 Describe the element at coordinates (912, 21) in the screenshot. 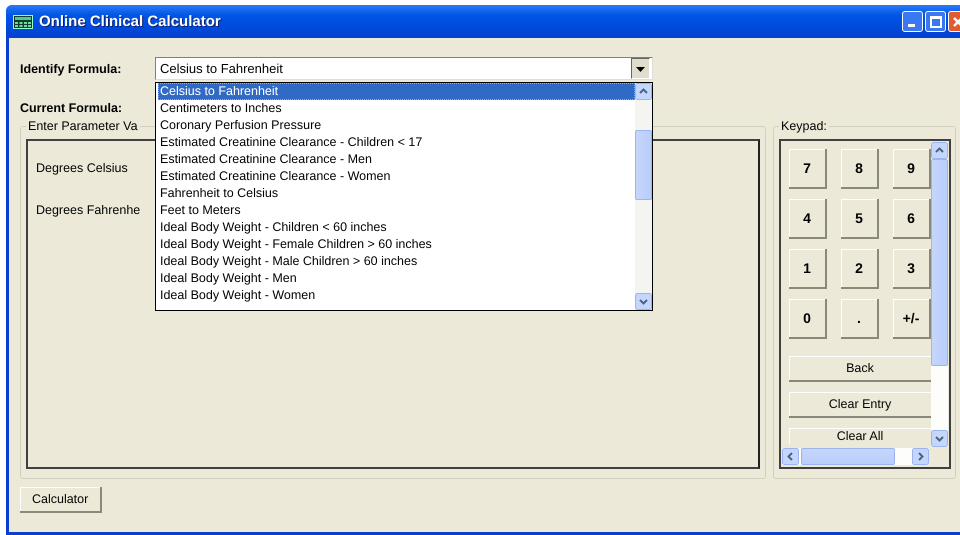

I see `minimize-button` at that location.